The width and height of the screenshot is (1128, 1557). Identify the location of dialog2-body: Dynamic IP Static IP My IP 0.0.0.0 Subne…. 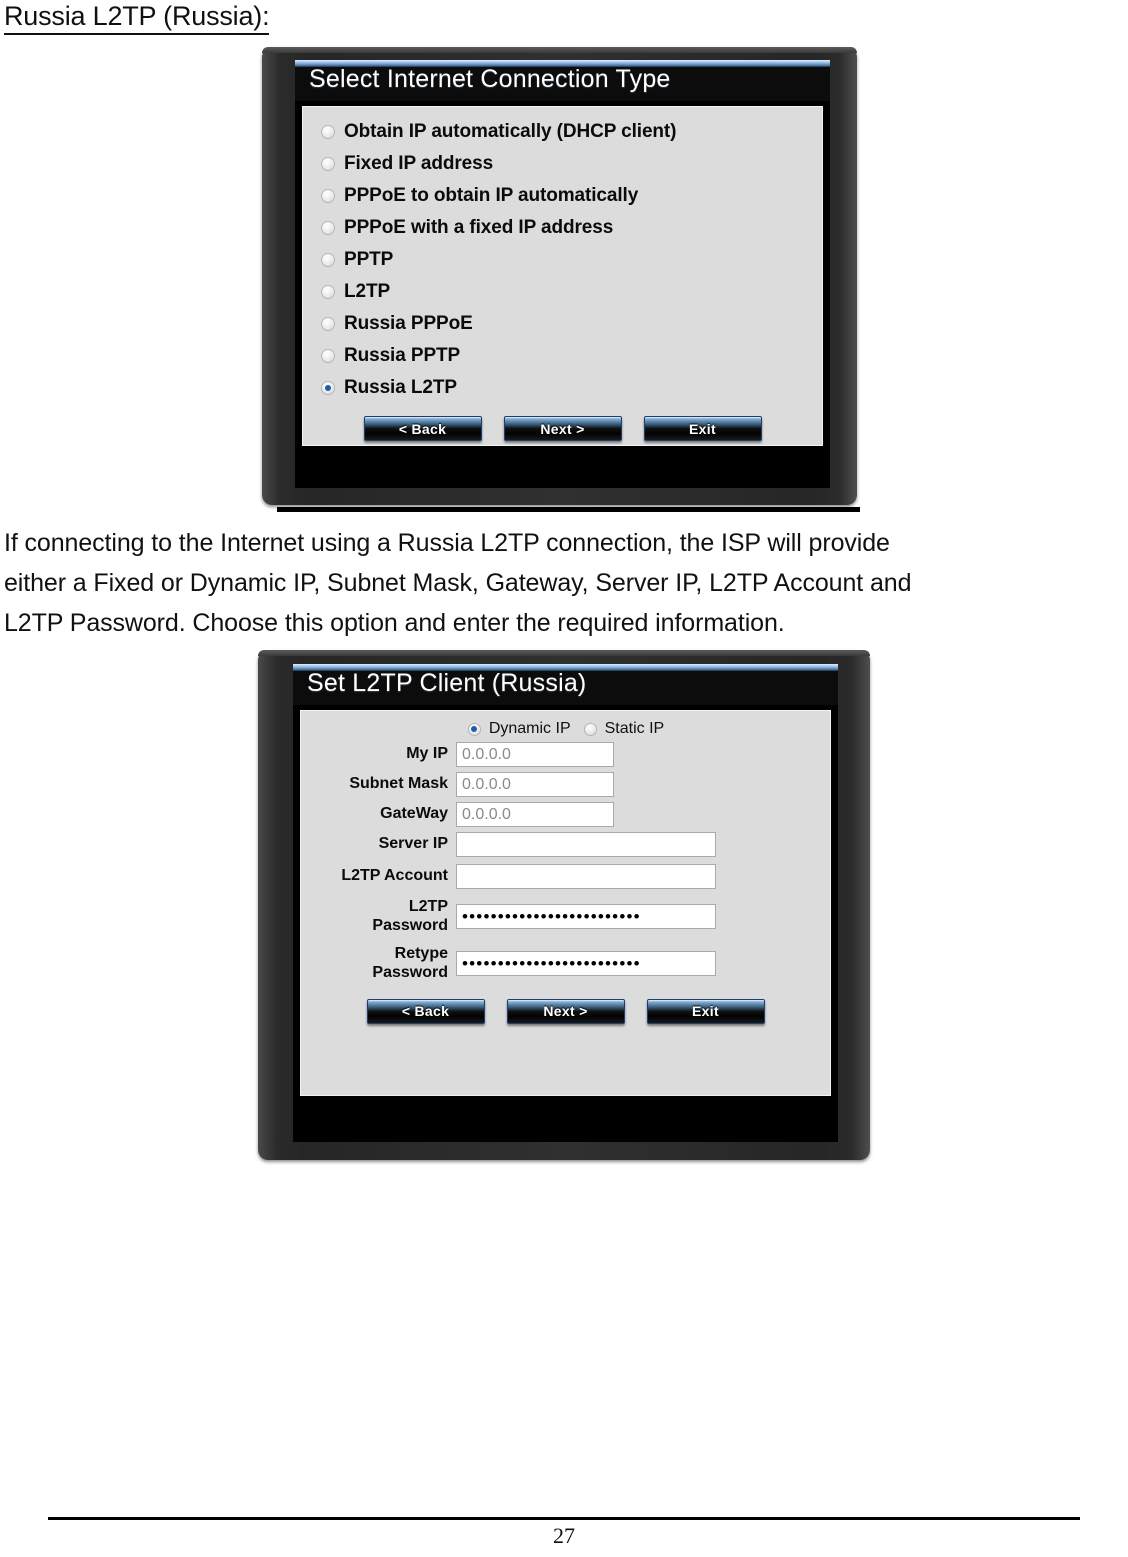
(565, 903).